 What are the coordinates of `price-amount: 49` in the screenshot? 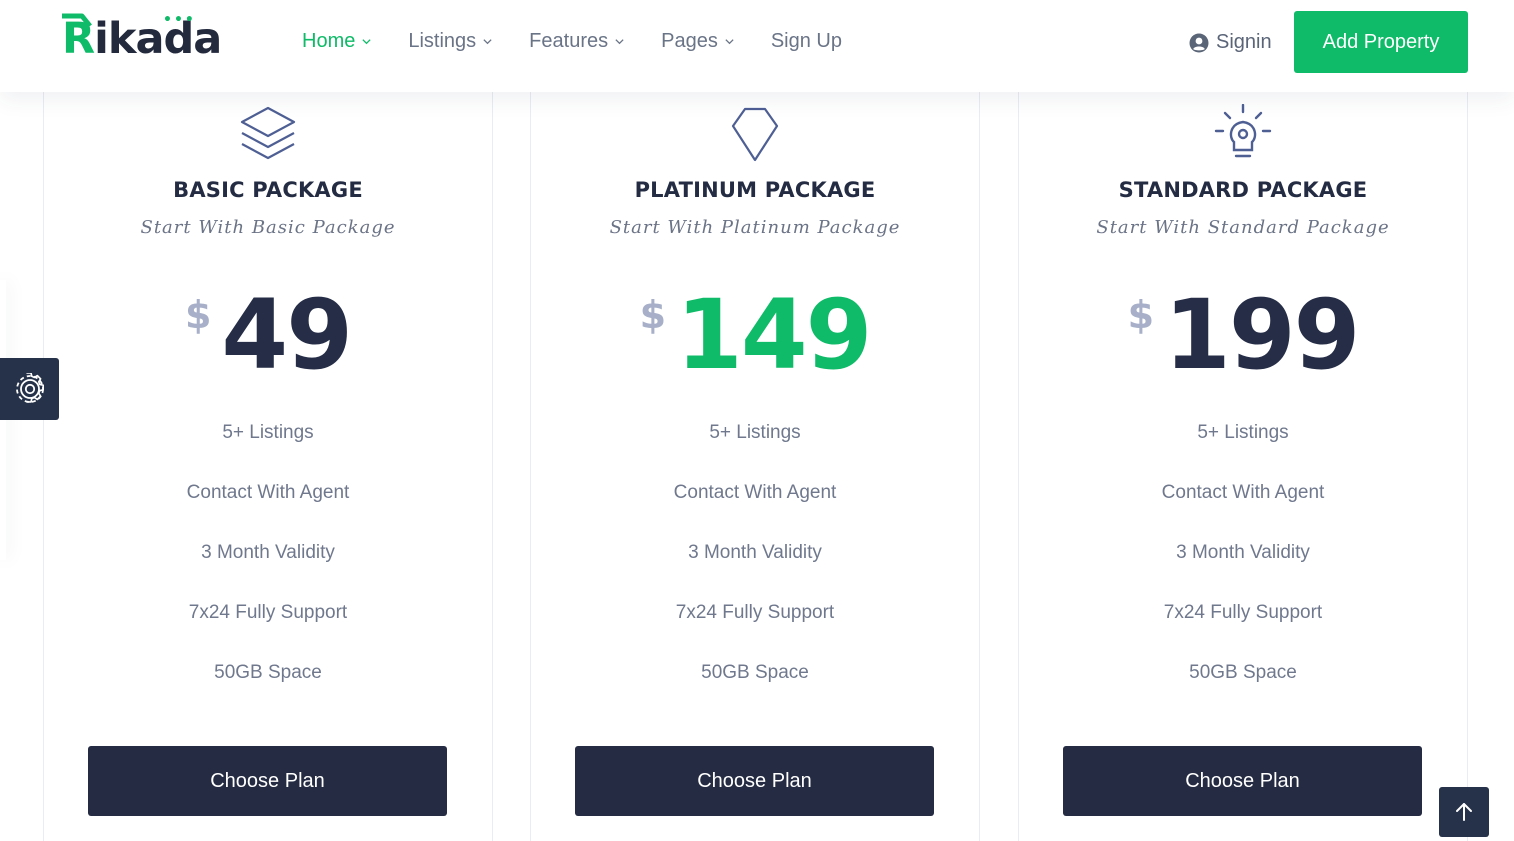 It's located at (287, 335).